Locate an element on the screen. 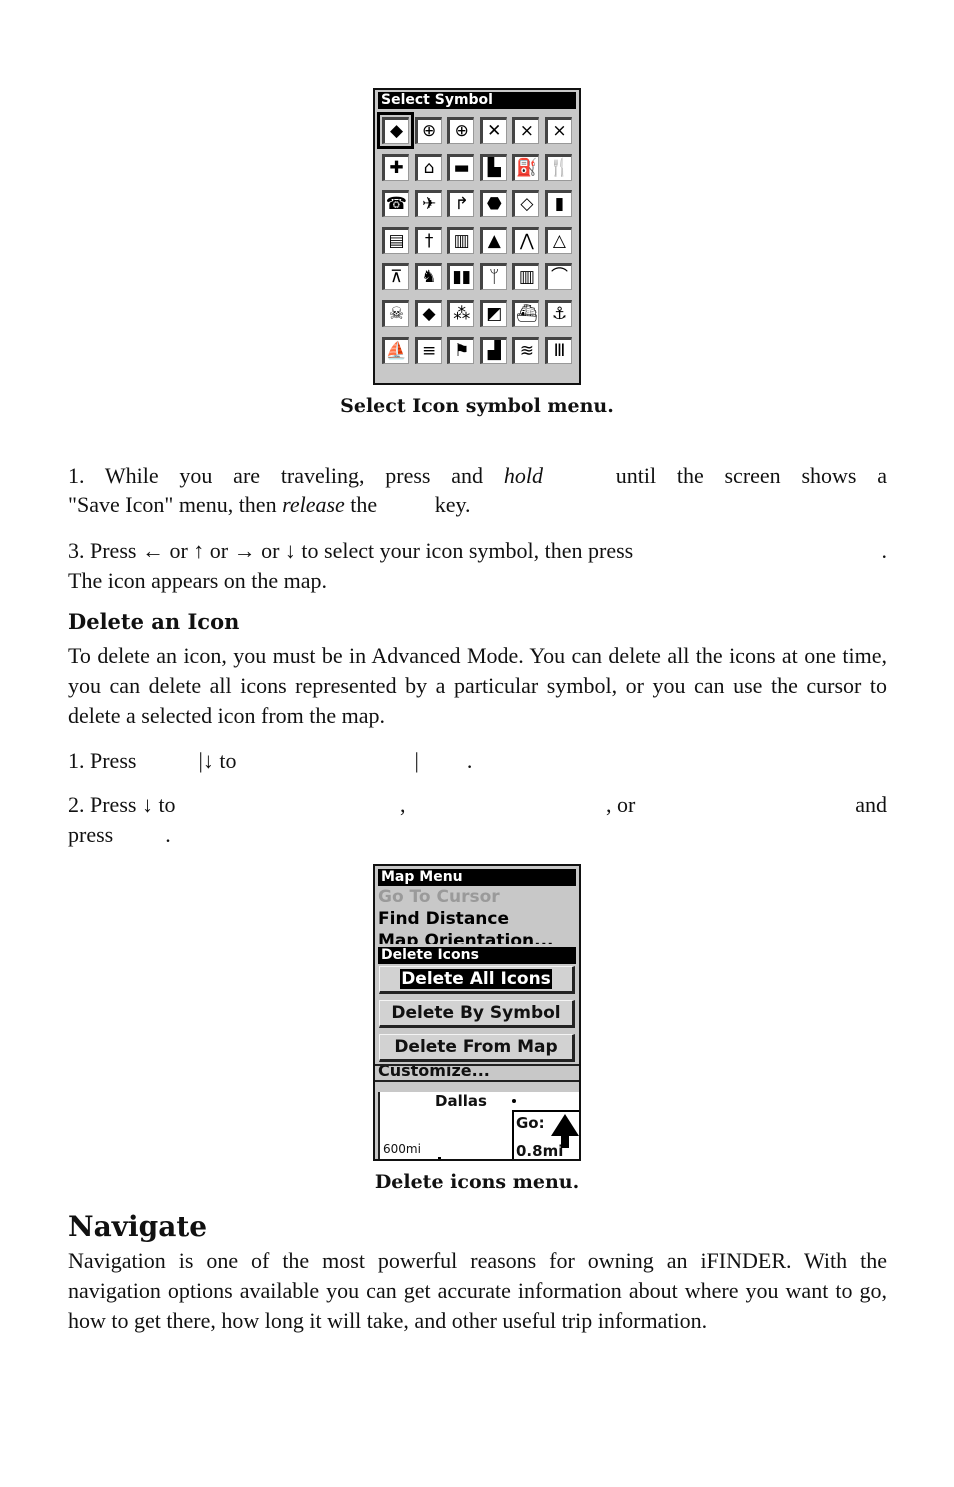 This screenshot has width=954, height=1487. map-scale-label: 600mi is located at coordinates (402, 1149).